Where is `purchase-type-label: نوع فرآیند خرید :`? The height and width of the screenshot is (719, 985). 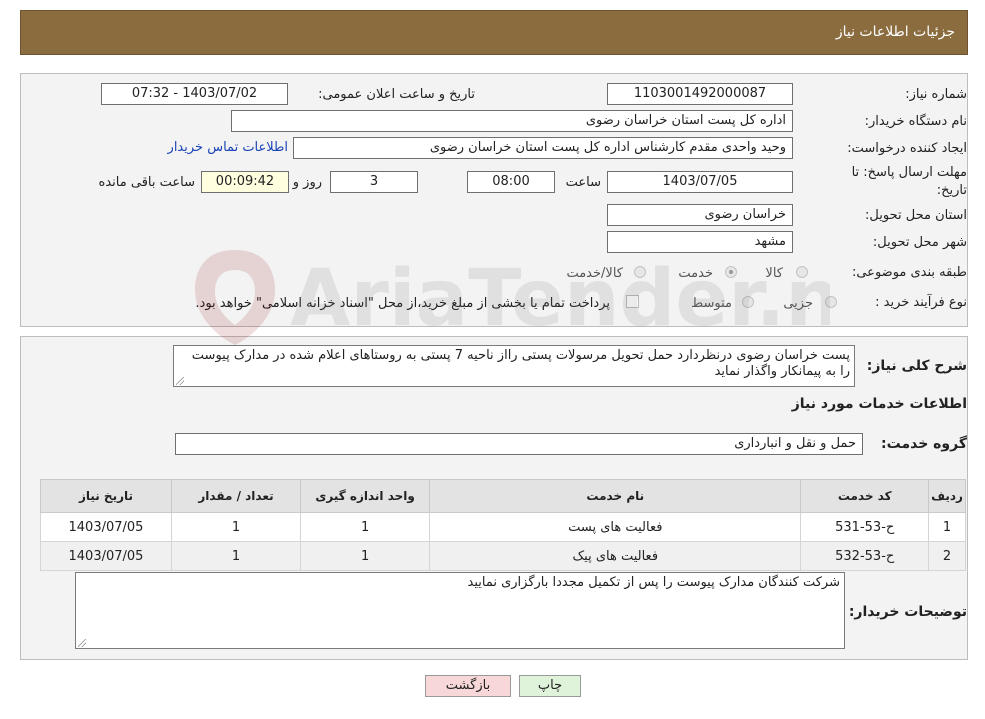
purchase-type-label: نوع فرآیند خرید : is located at coordinates (921, 302).